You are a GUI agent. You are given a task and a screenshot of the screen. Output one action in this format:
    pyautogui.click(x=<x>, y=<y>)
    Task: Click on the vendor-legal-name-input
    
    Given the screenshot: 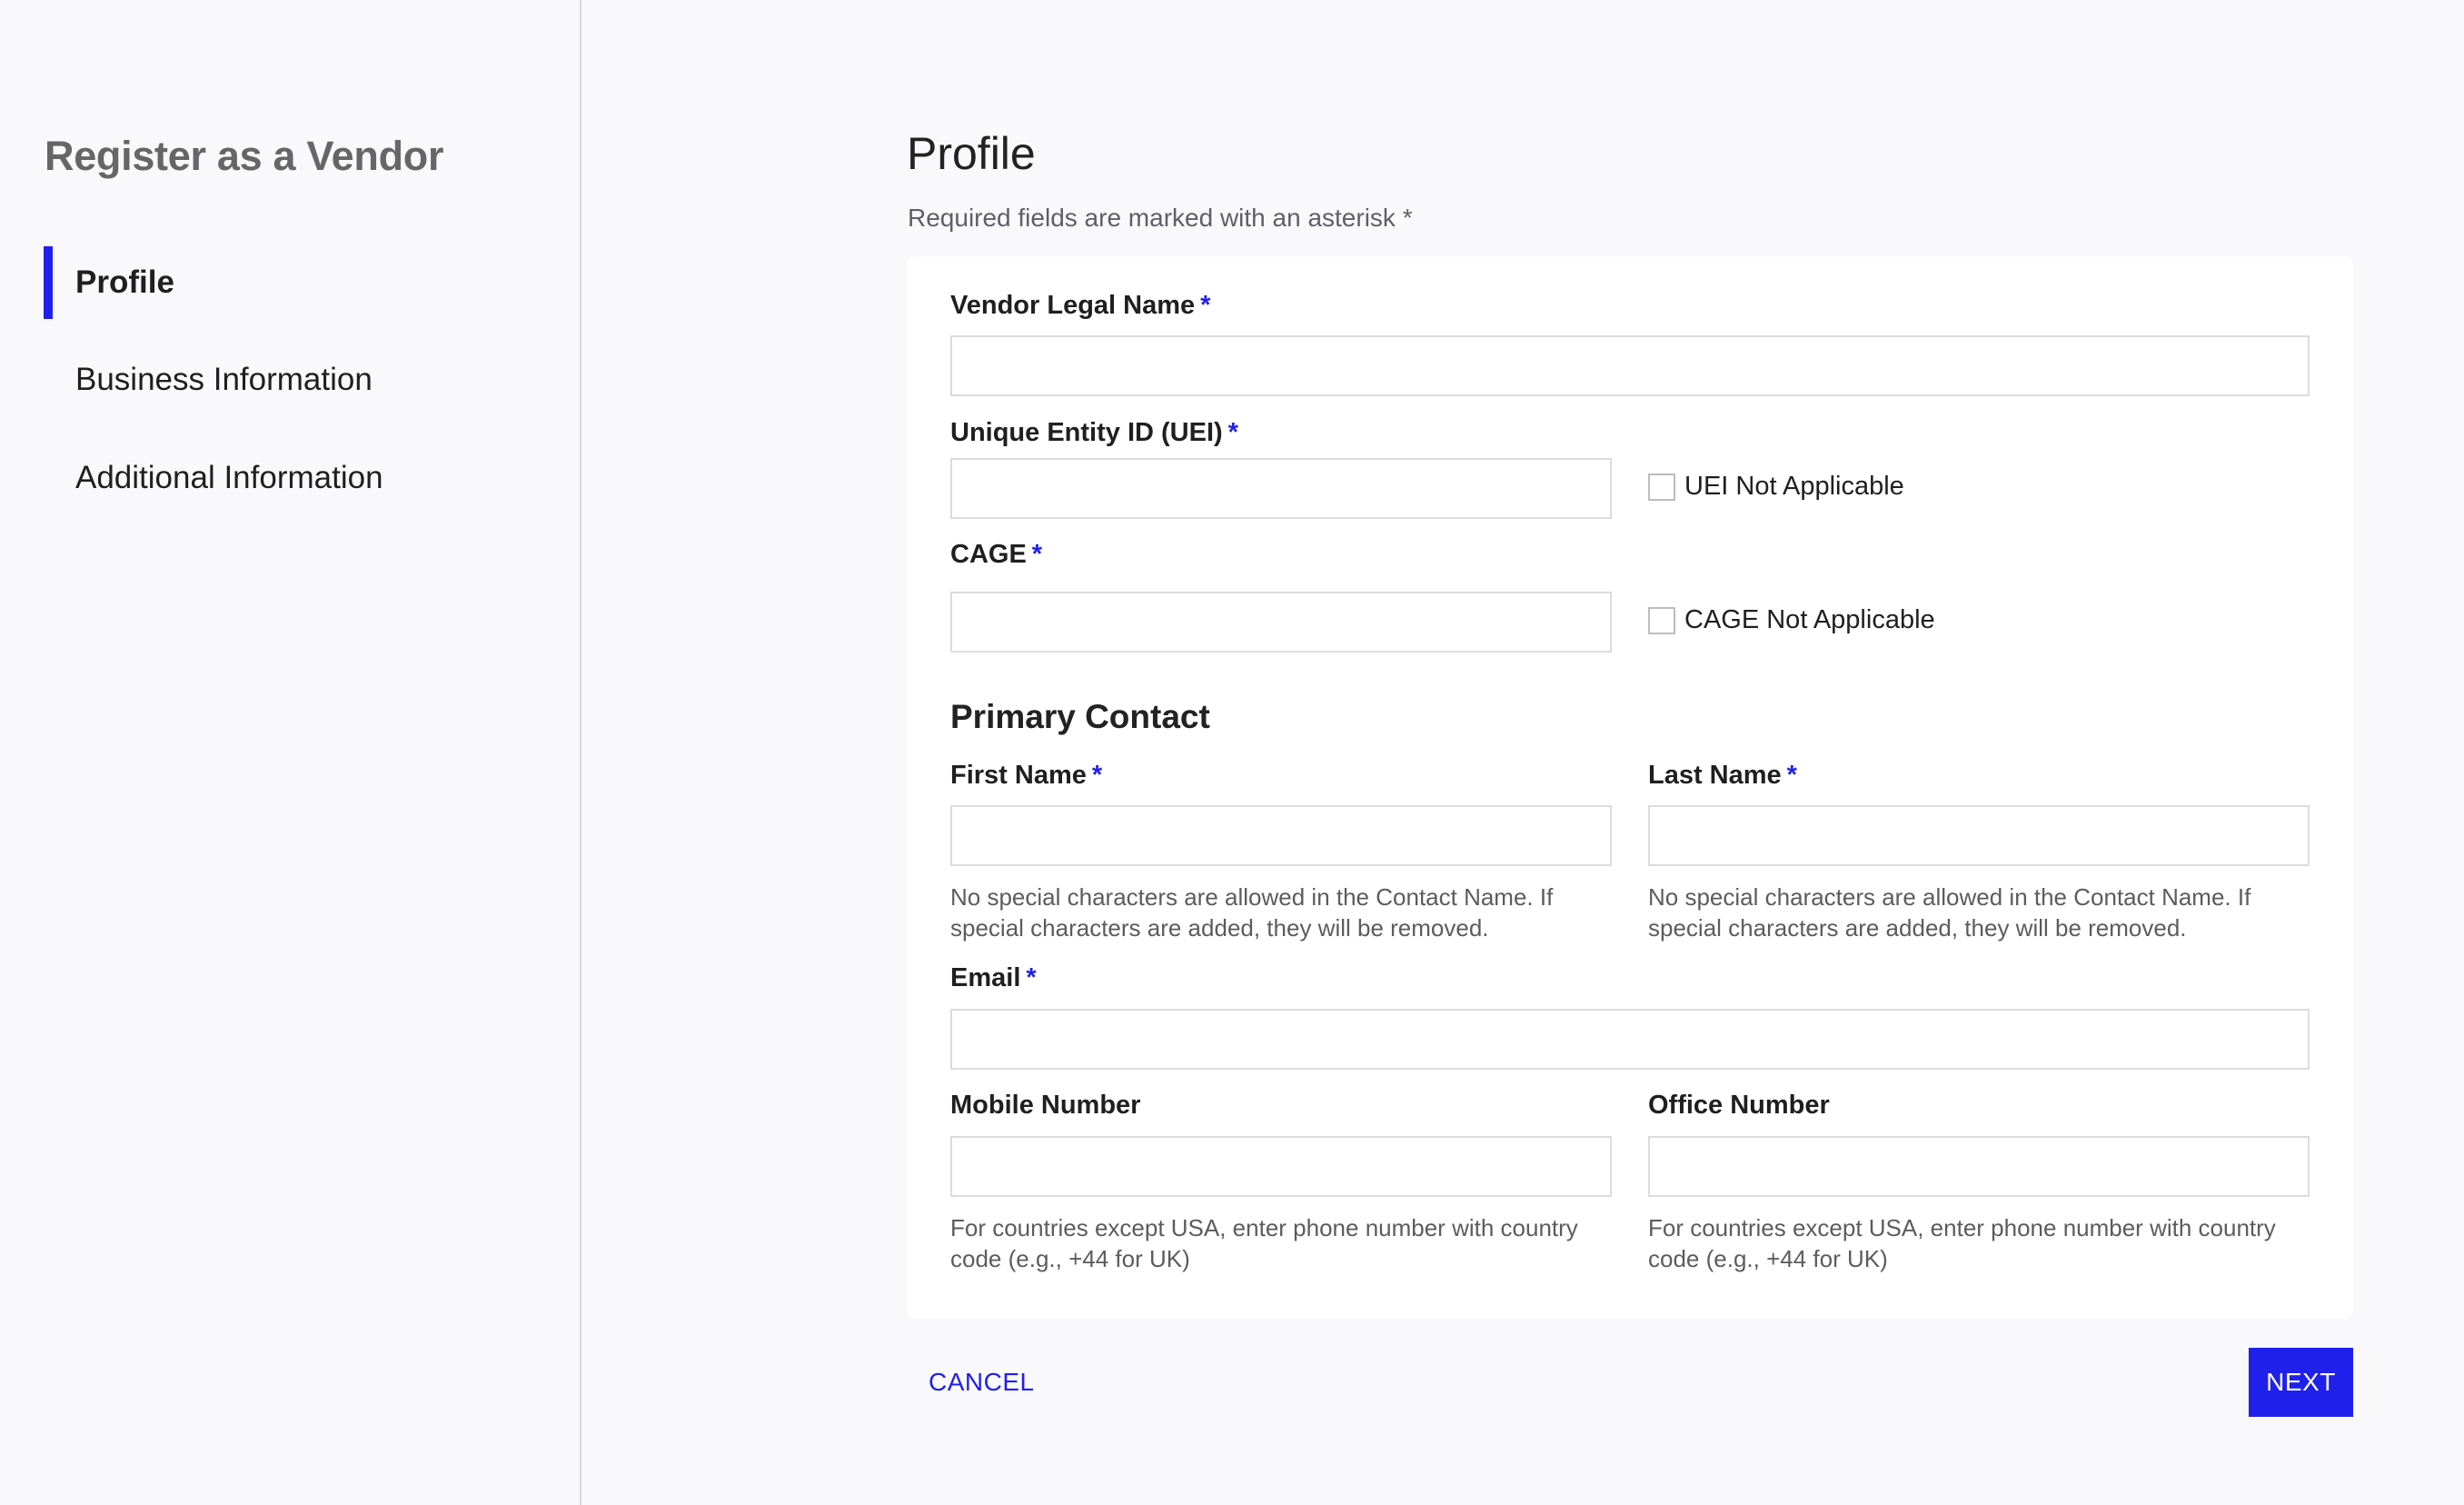 What is the action you would take?
    pyautogui.click(x=1630, y=365)
    